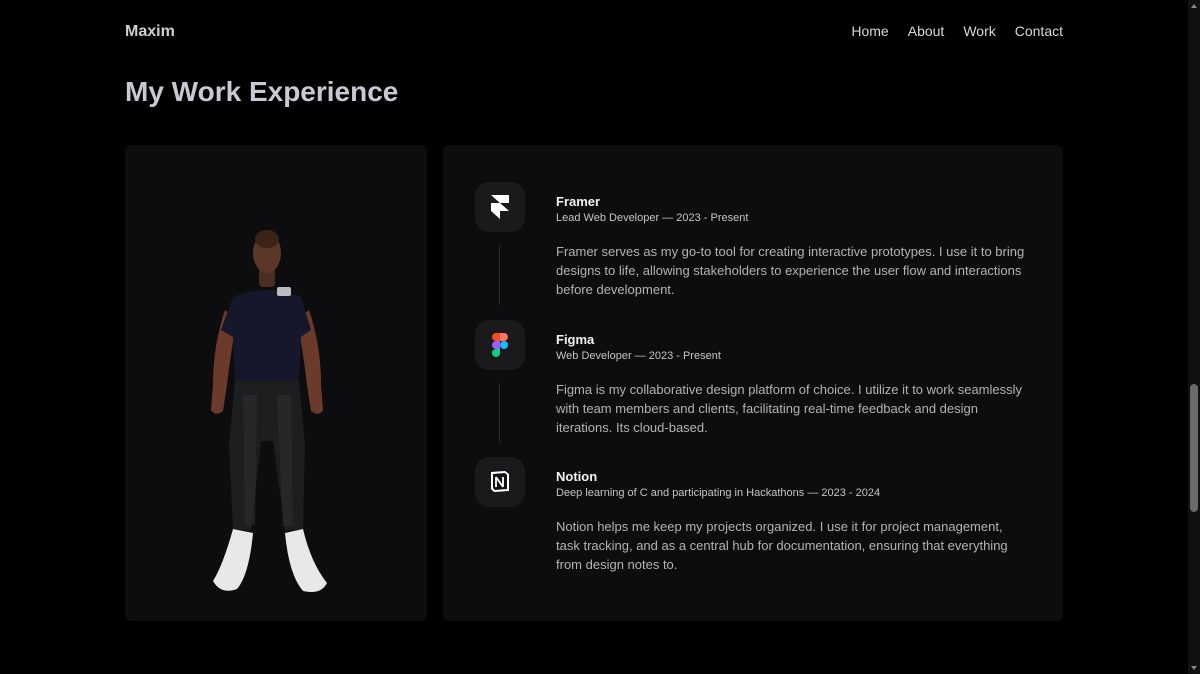  I want to click on nav-menu: Home About Work Contact, so click(957, 31).